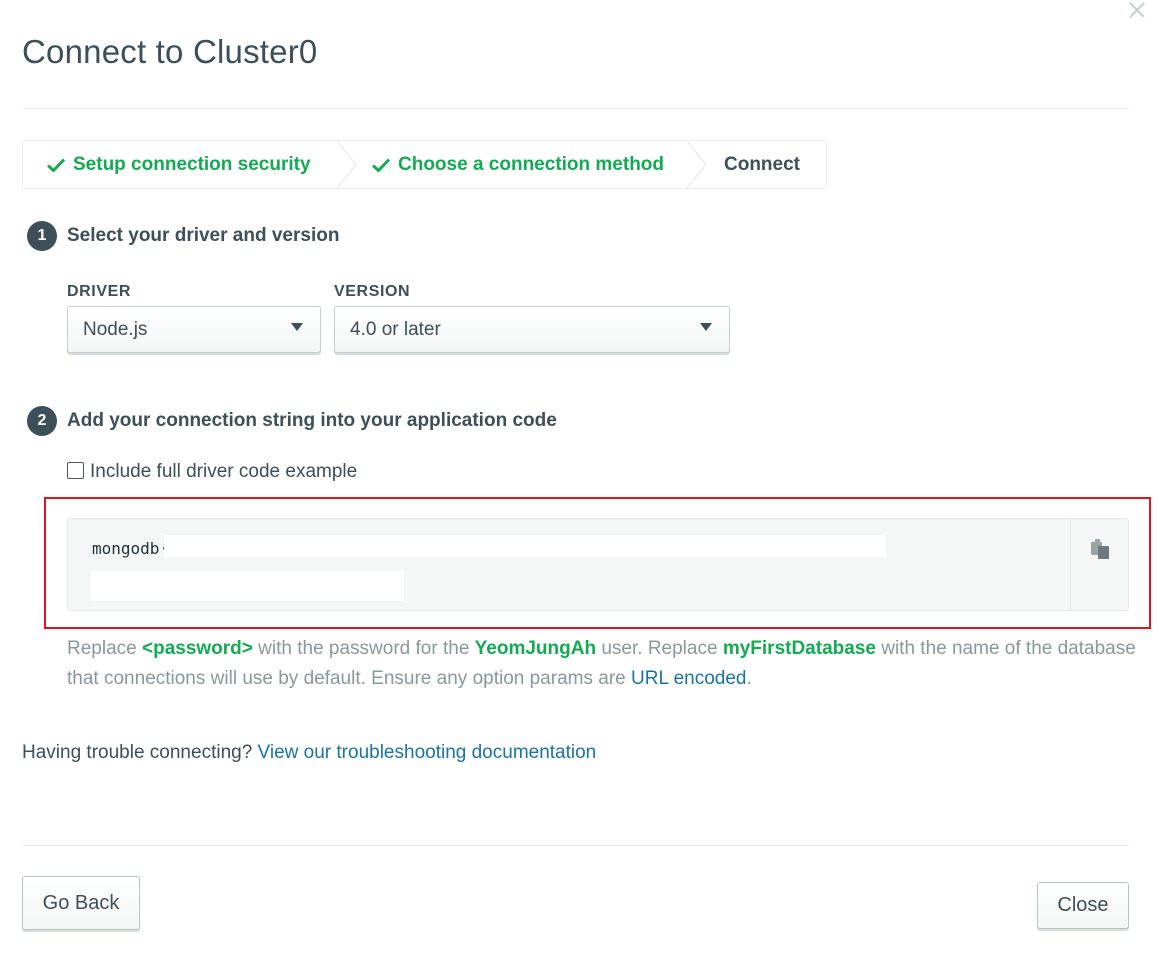 This screenshot has width=1161, height=958. Describe the element at coordinates (535, 648) in the screenshot. I see `username: YeomJungAh` at that location.